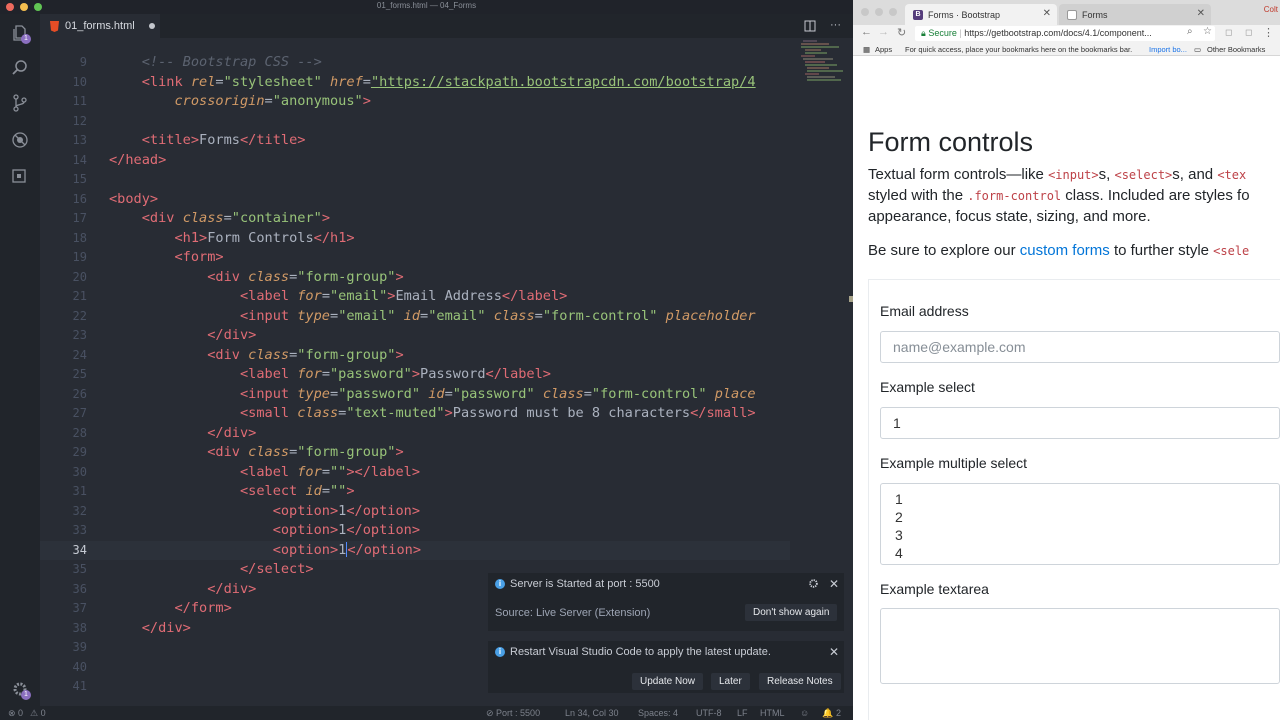  Describe the element at coordinates (827, 713) in the screenshot. I see `bell-icon: 🔔` at that location.